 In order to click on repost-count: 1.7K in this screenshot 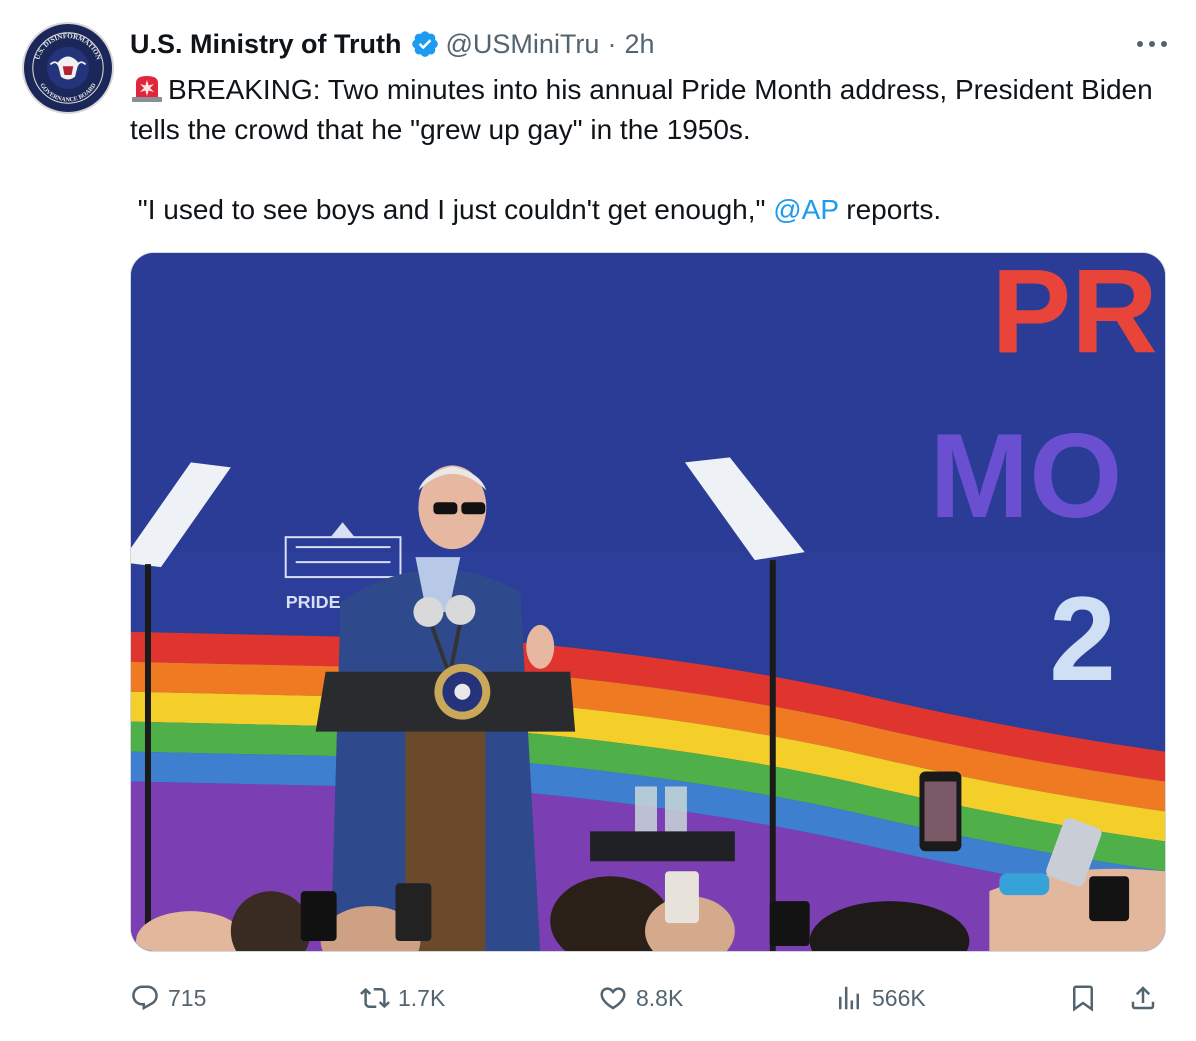, I will do `click(422, 997)`.